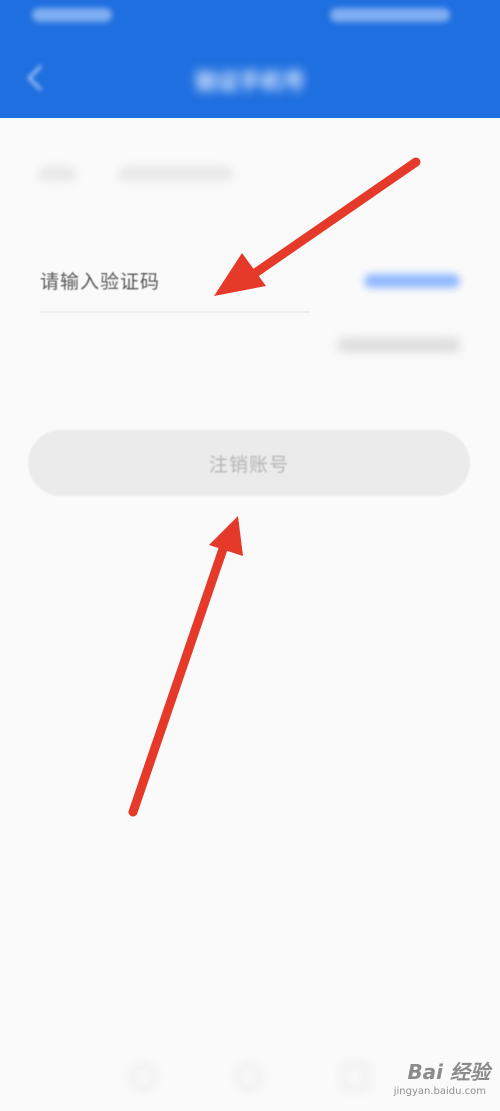 This screenshot has height=1111, width=500. Describe the element at coordinates (72, 15) in the screenshot. I see `status-time` at that location.